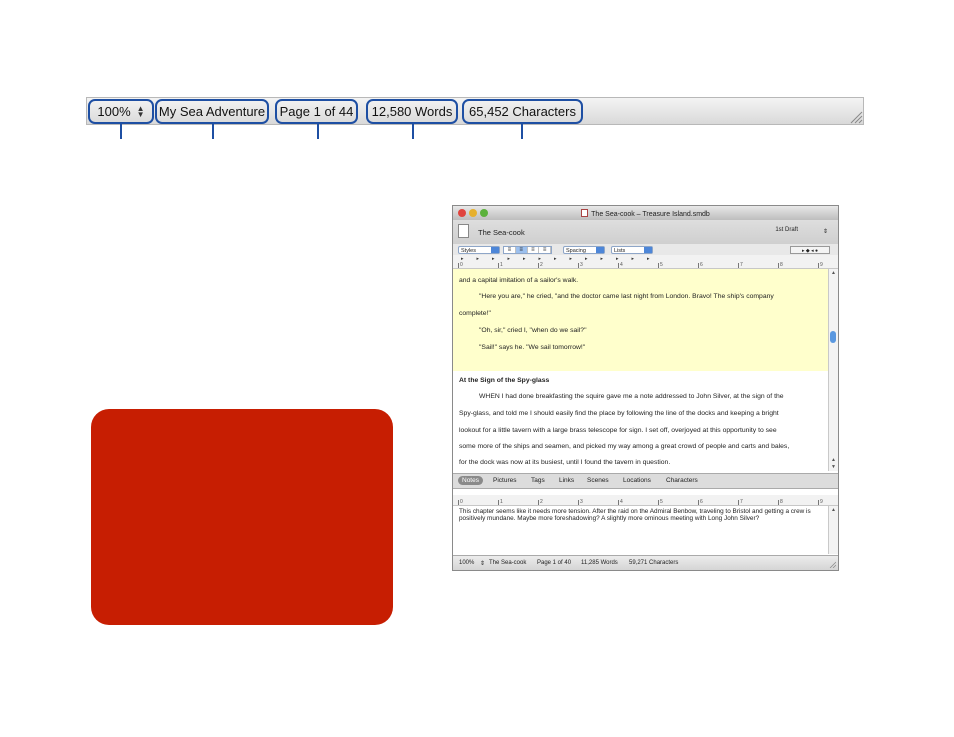 The width and height of the screenshot is (954, 737). I want to click on draft-selector: 1st Draft, so click(786, 230).